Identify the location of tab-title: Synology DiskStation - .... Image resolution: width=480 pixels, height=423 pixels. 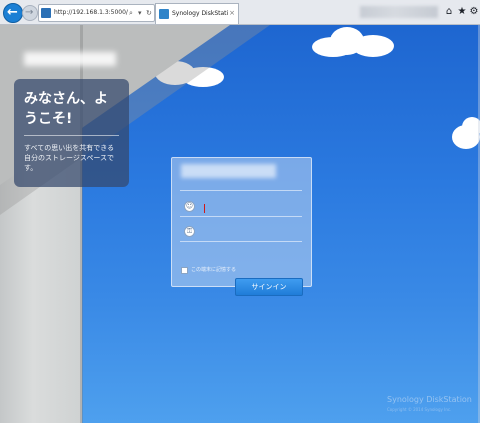
(200, 13).